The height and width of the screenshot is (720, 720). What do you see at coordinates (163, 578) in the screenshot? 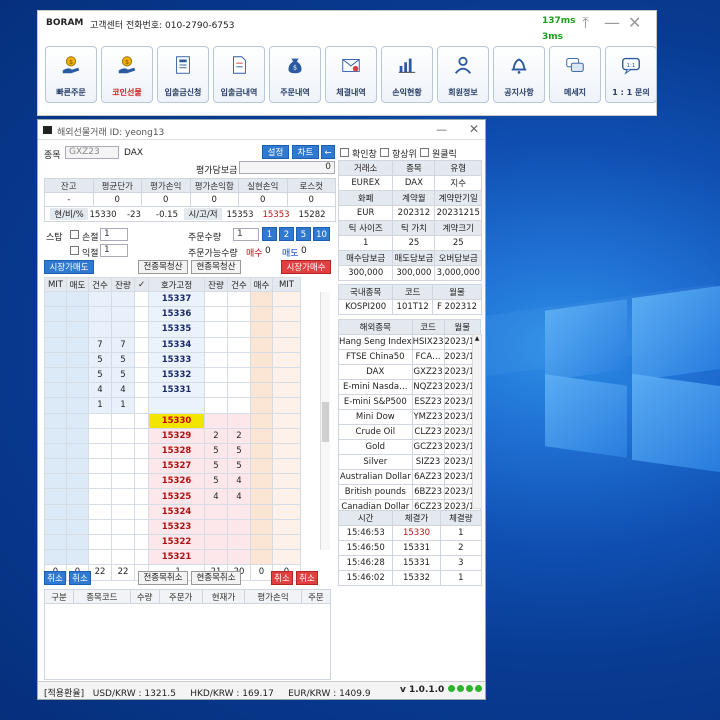
I see `cancel-all-button: 전종목취소` at bounding box center [163, 578].